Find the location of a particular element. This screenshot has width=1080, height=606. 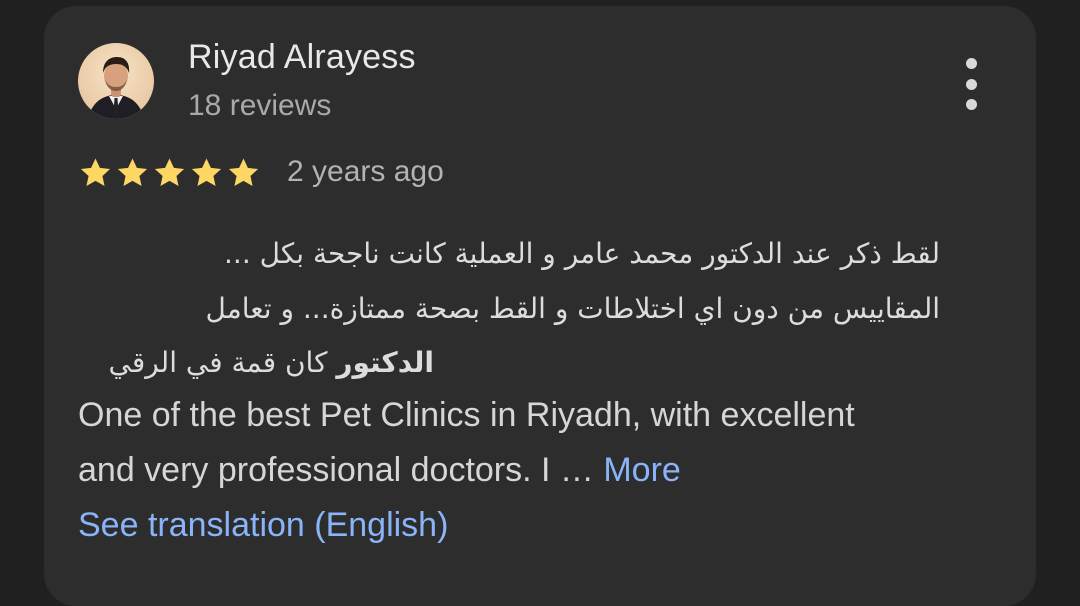

user-photo-icon is located at coordinates (116, 81).